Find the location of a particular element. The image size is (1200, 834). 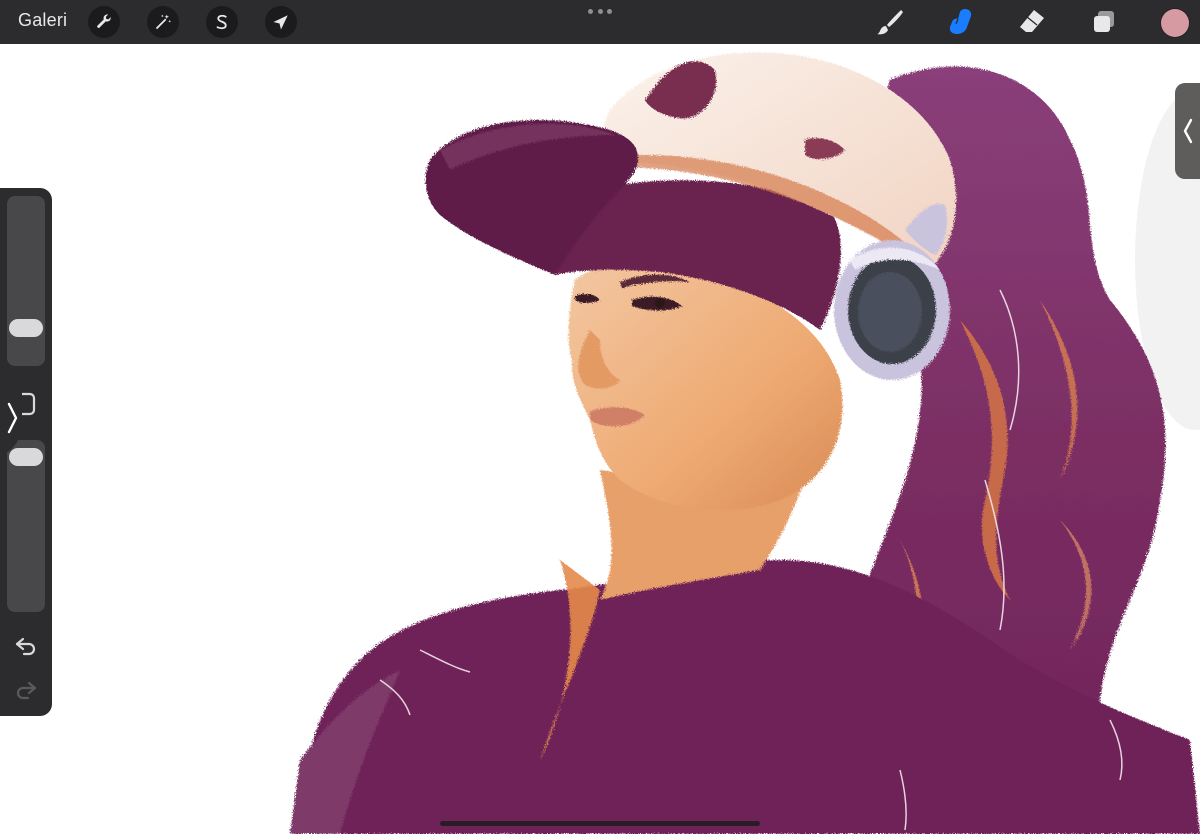

selection-button is located at coordinates (222, 22).